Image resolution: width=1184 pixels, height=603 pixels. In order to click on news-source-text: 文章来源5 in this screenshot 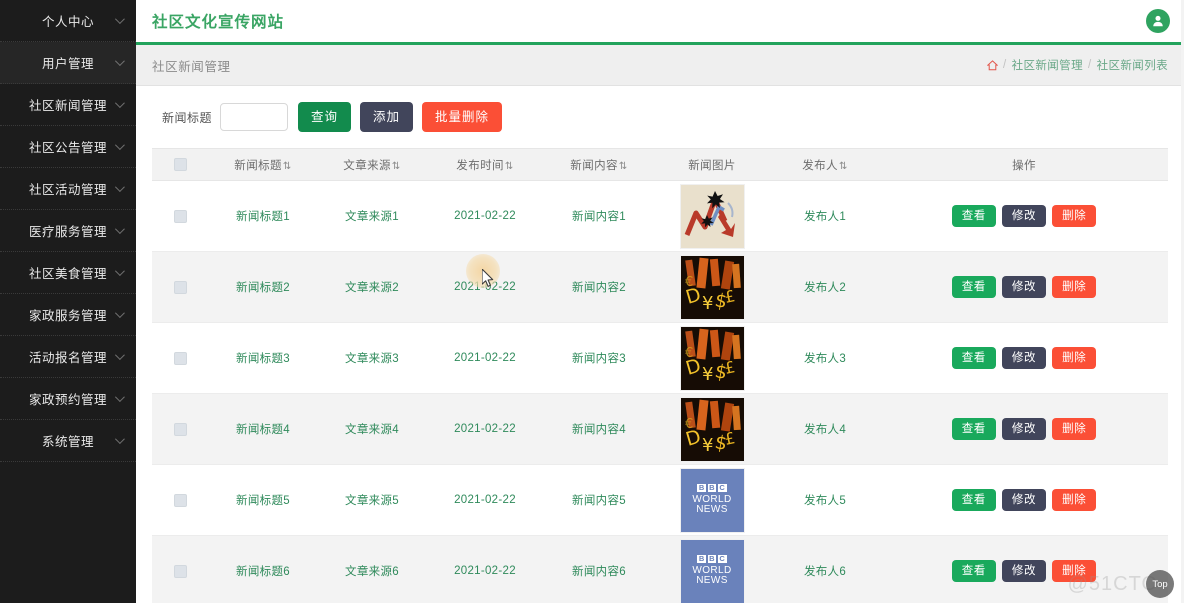, I will do `click(372, 501)`.